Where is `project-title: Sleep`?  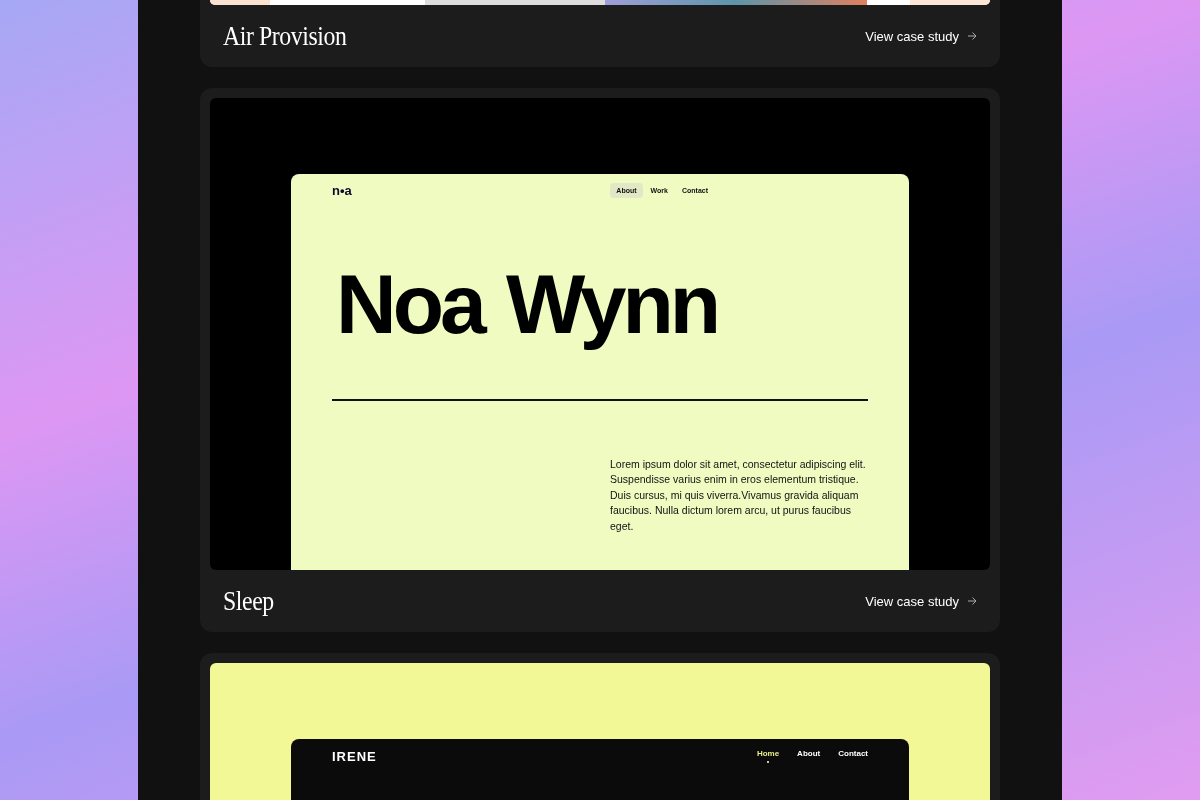 project-title: Sleep is located at coordinates (248, 601).